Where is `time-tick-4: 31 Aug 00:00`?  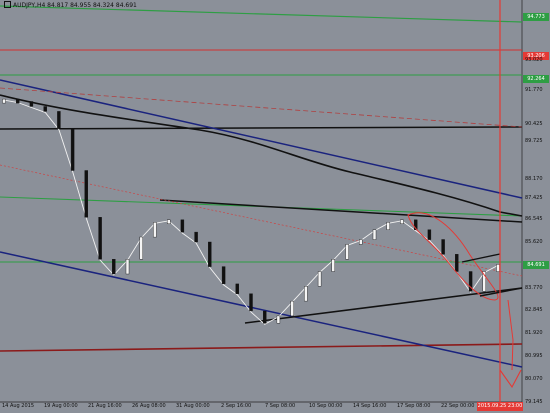 time-tick-4: 31 Aug 00:00 is located at coordinates (193, 406).